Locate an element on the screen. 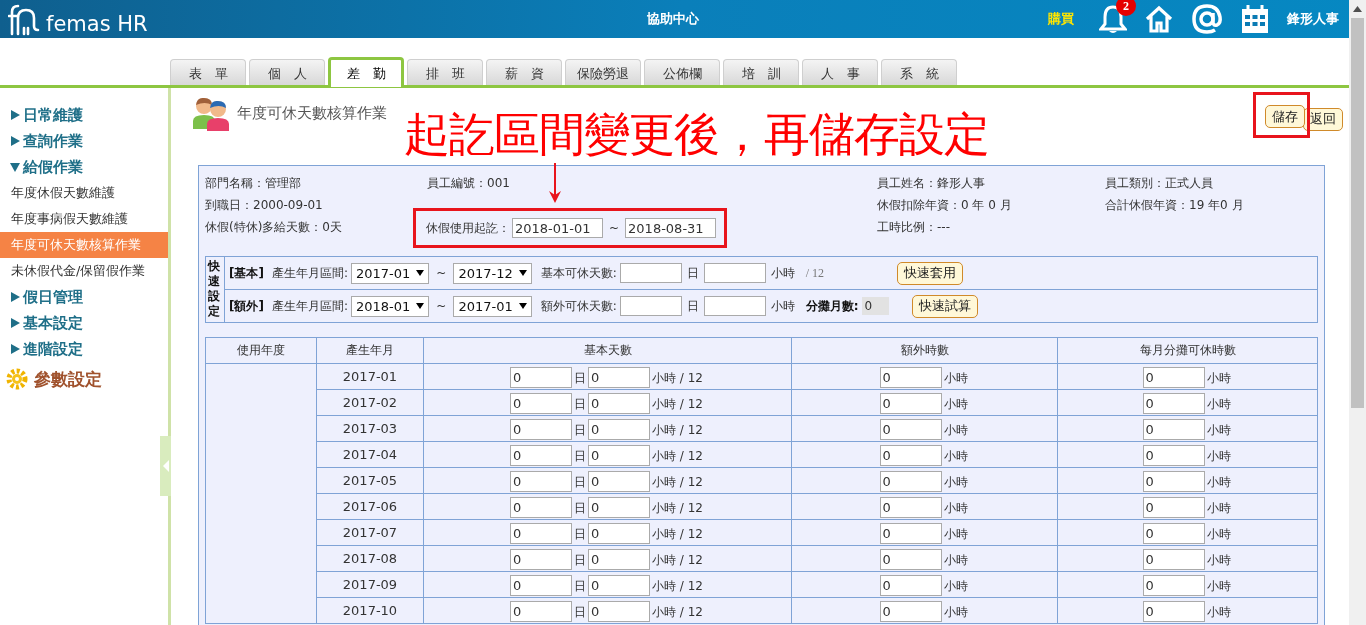  date-field: 2018-08-31 is located at coordinates (671, 228).